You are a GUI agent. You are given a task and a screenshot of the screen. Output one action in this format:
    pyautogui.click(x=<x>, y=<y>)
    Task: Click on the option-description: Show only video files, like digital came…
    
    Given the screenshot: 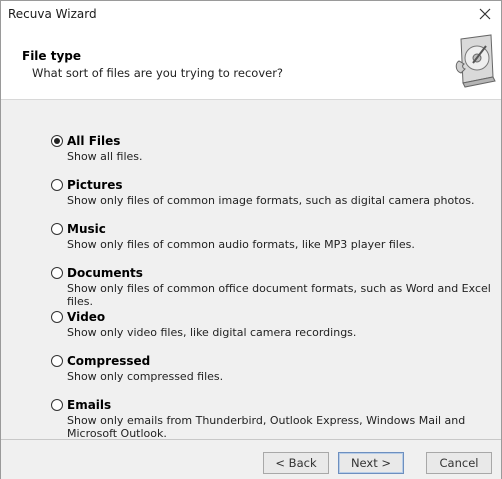 What is the action you would take?
    pyautogui.click(x=212, y=332)
    